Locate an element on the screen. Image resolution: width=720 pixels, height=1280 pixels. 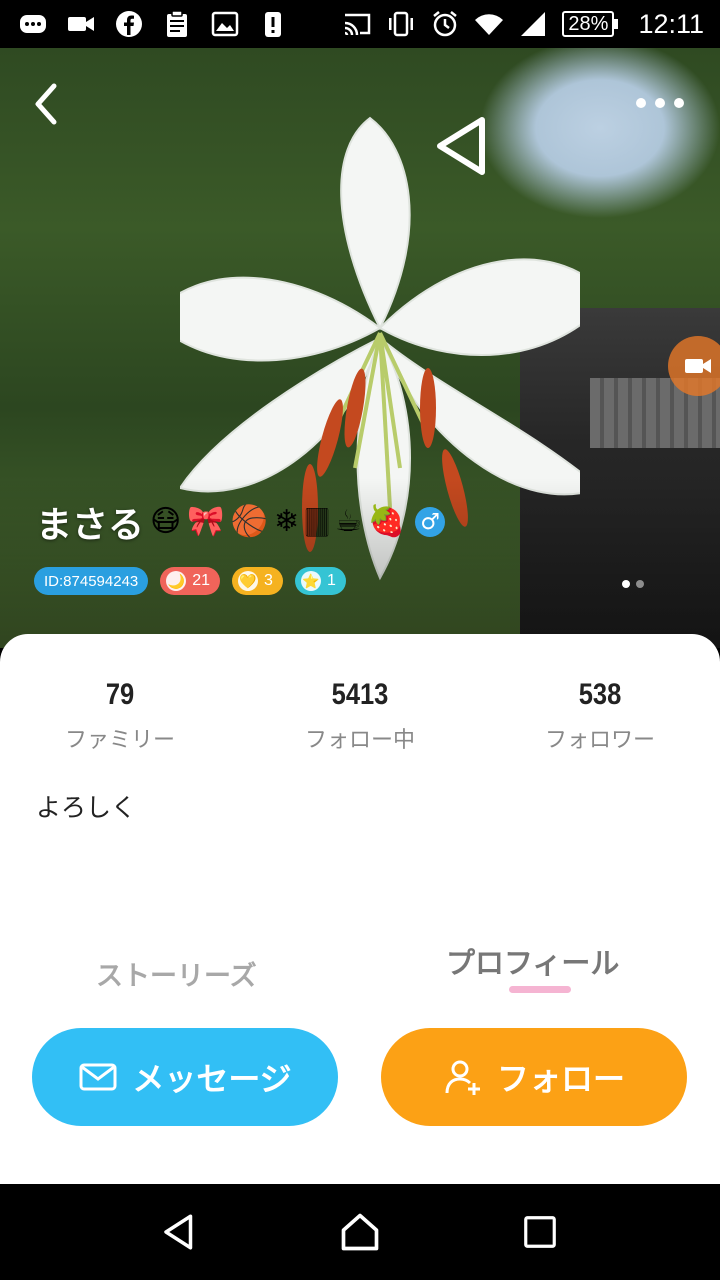
profile-badges: ID:874594243 🌙 21 💛 3 ⭐ 1 is located at coordinates (190, 581).